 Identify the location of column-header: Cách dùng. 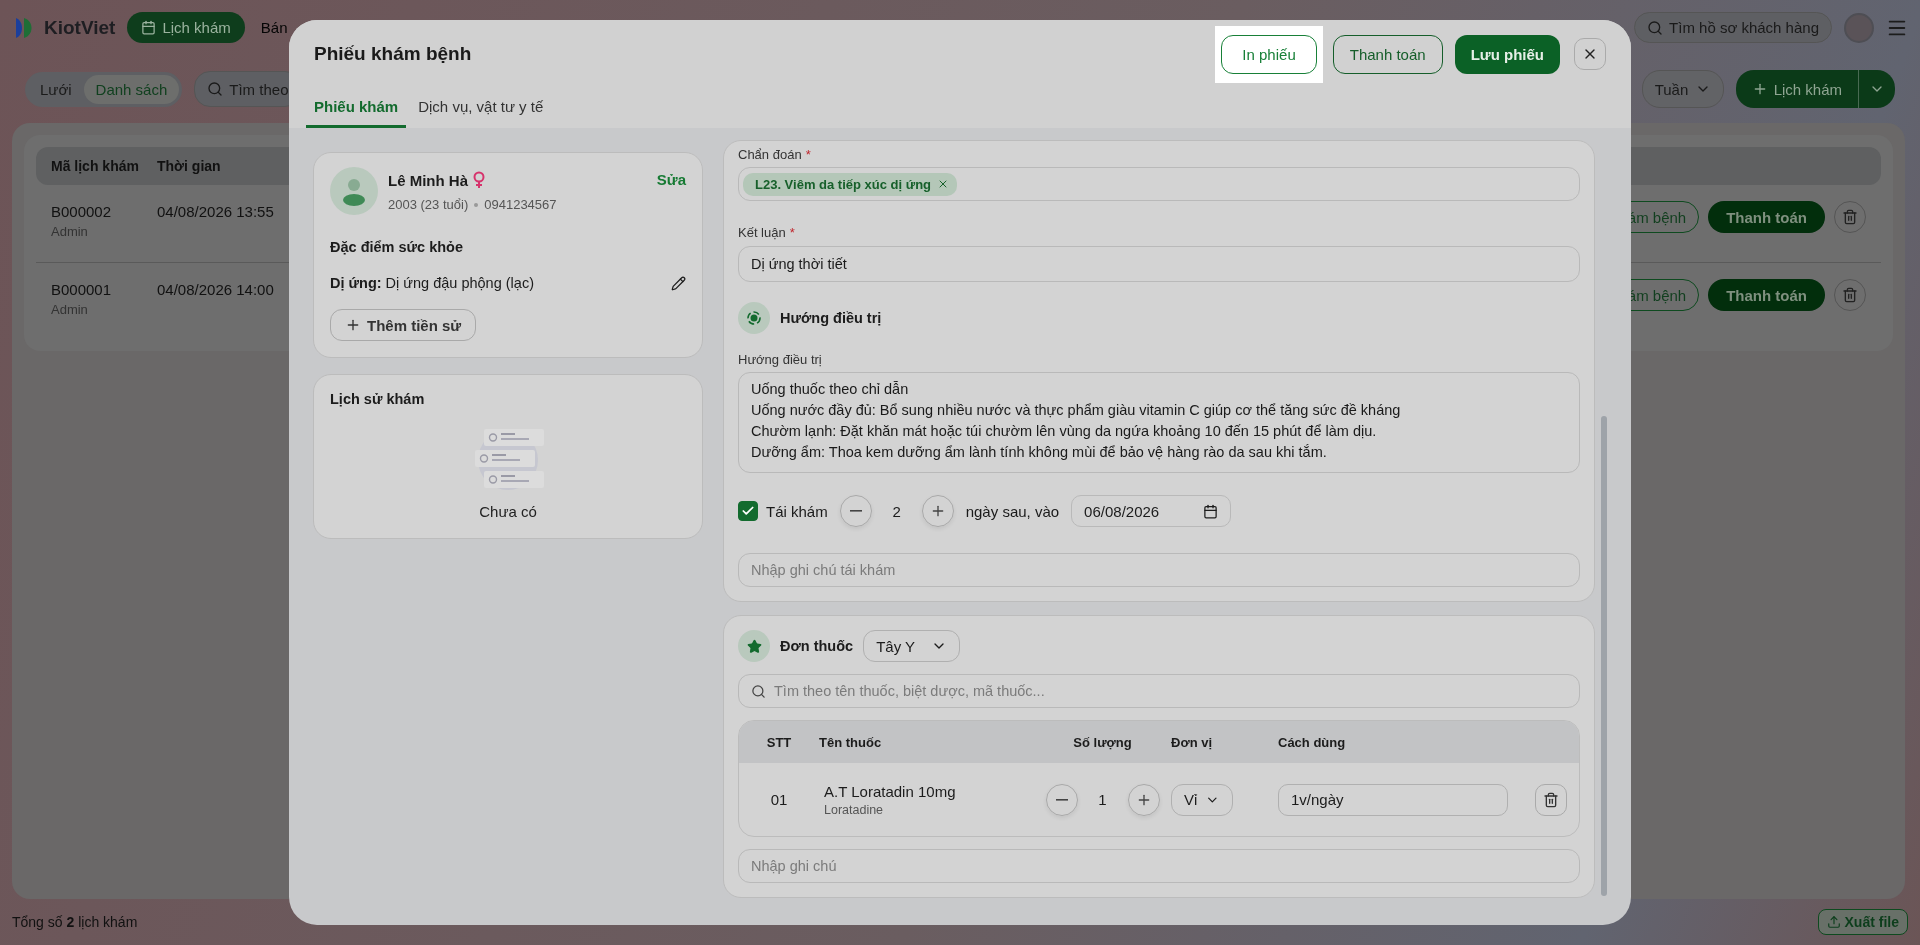
(1312, 742).